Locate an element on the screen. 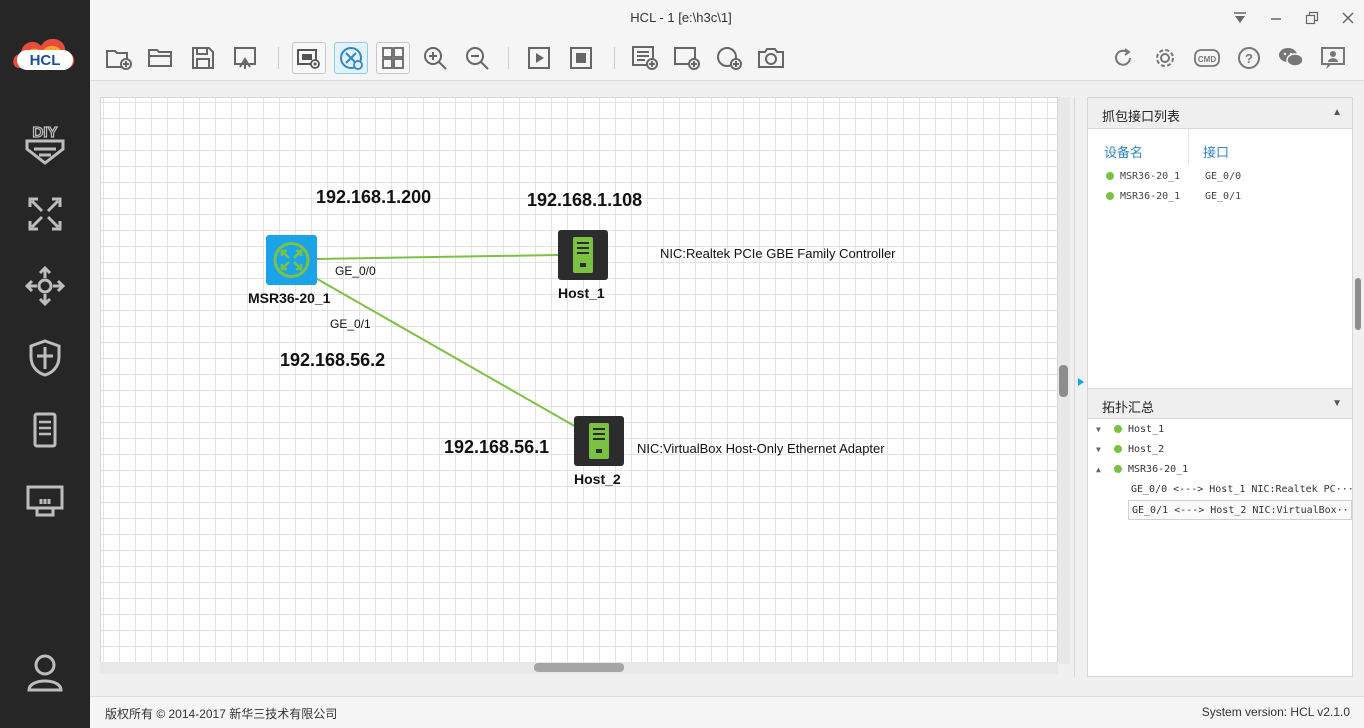  nic-label: NIC:Realtek PCIe GBE Family Controller is located at coordinates (778, 253).